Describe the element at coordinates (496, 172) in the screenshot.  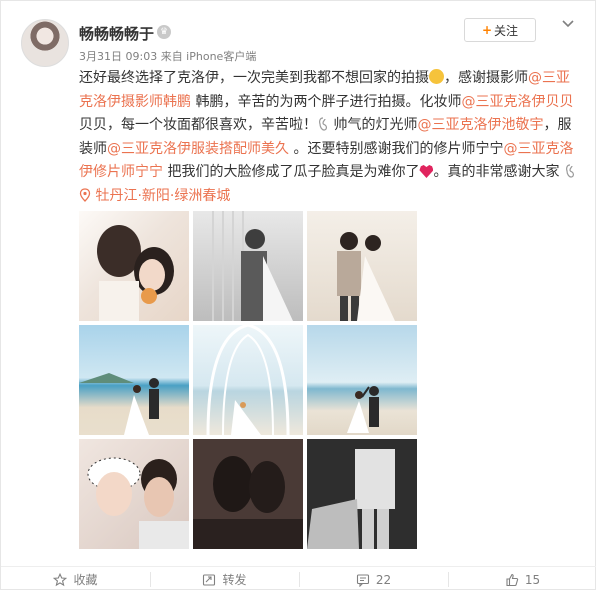
I see `content-text: 。真的非常感谢大家` at that location.